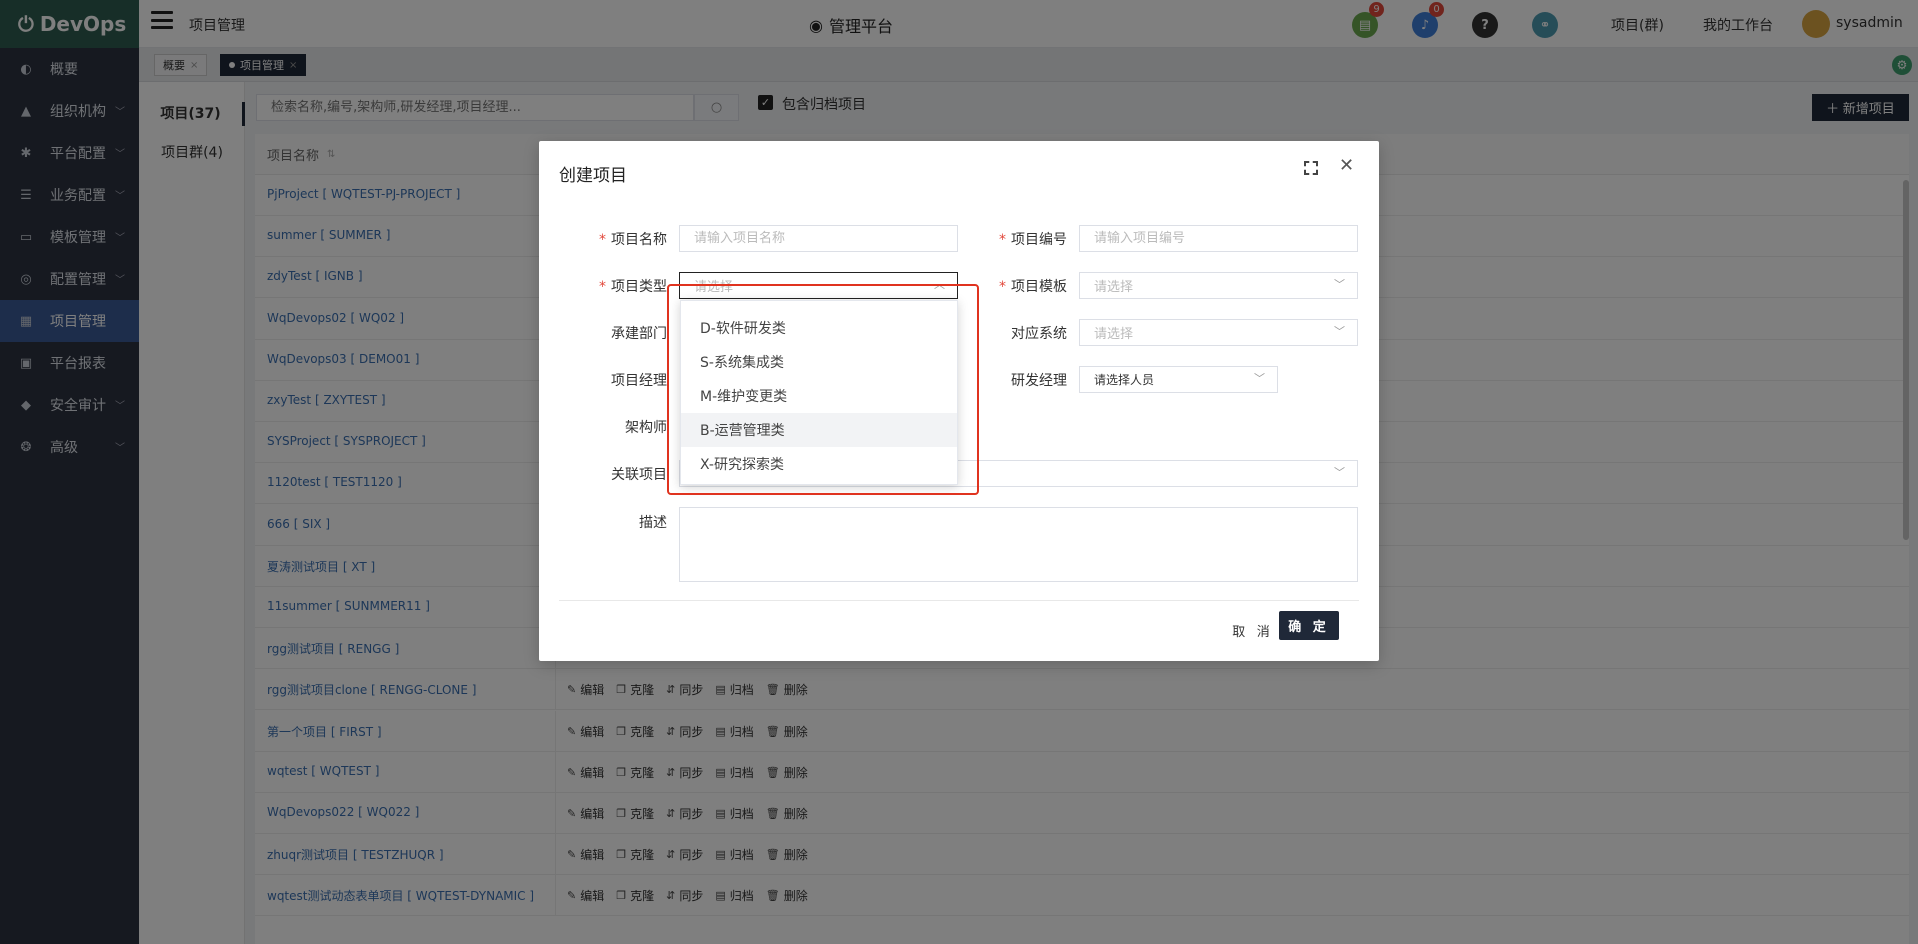 The height and width of the screenshot is (944, 1918). I want to click on project-code-label: * 项目编号, so click(1033, 240).